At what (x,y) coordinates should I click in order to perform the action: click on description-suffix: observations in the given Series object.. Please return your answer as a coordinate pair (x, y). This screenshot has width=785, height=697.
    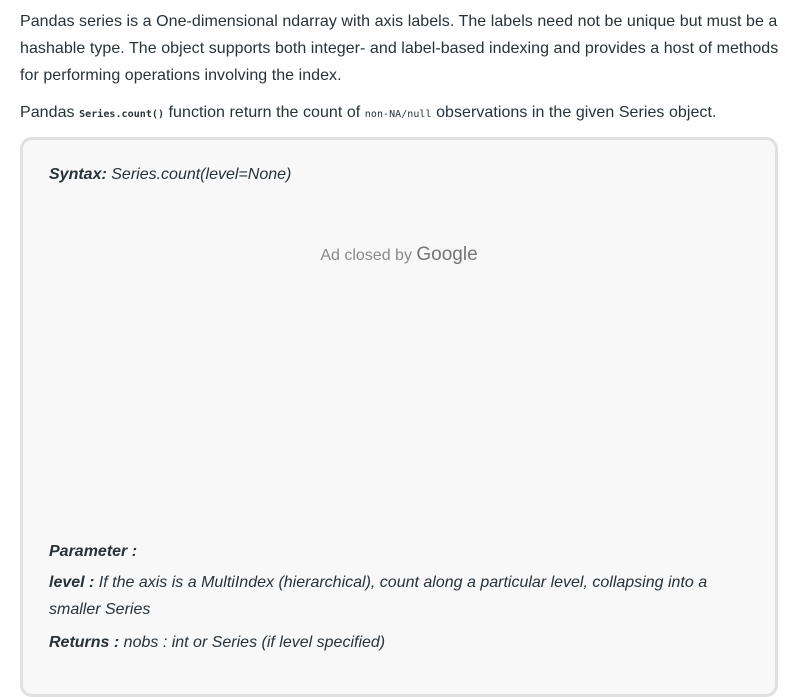
    Looking at the image, I should click on (574, 112).